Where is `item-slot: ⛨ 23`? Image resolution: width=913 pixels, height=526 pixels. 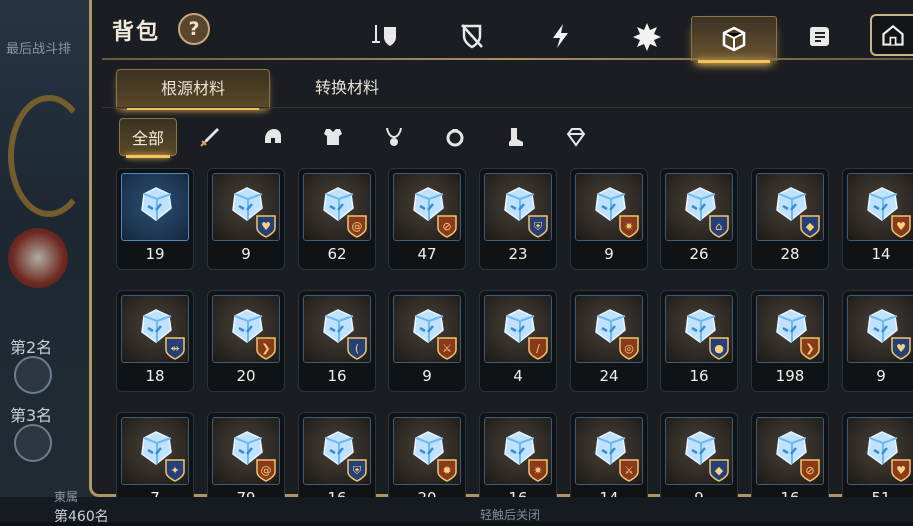
item-slot: ⛨ 23 is located at coordinates (518, 219).